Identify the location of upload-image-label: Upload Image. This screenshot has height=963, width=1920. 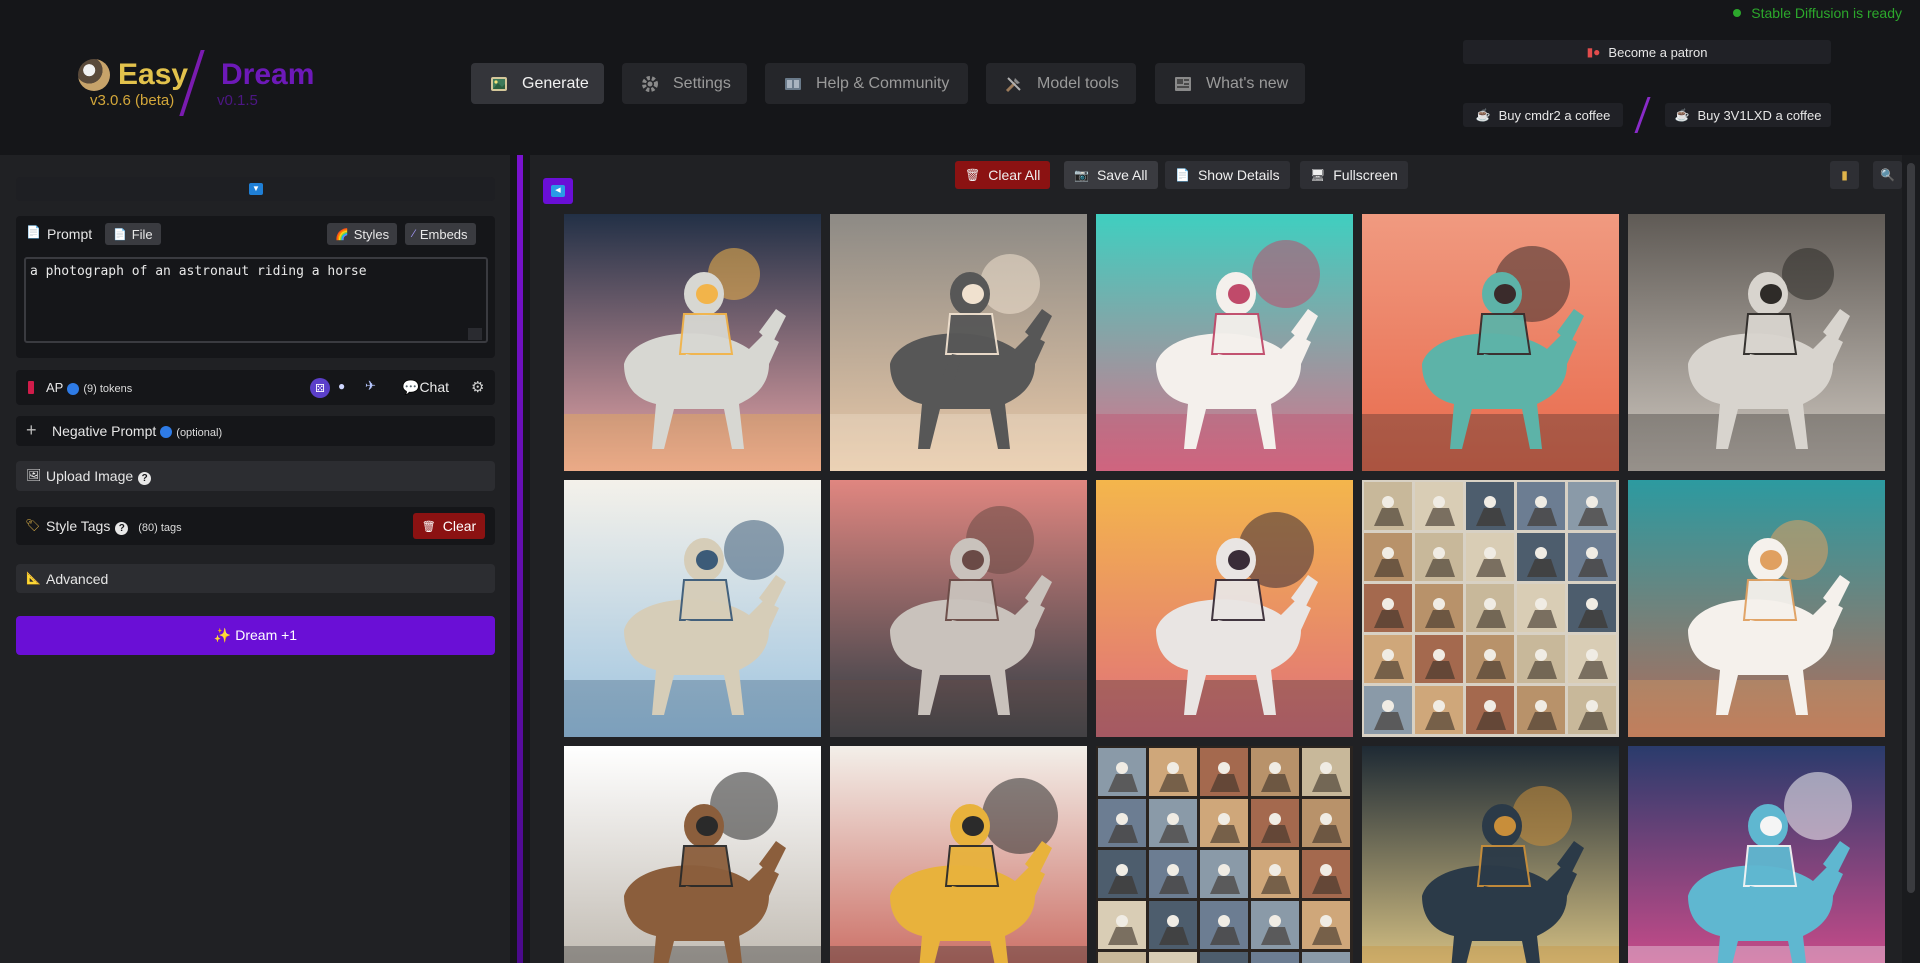
(90, 476).